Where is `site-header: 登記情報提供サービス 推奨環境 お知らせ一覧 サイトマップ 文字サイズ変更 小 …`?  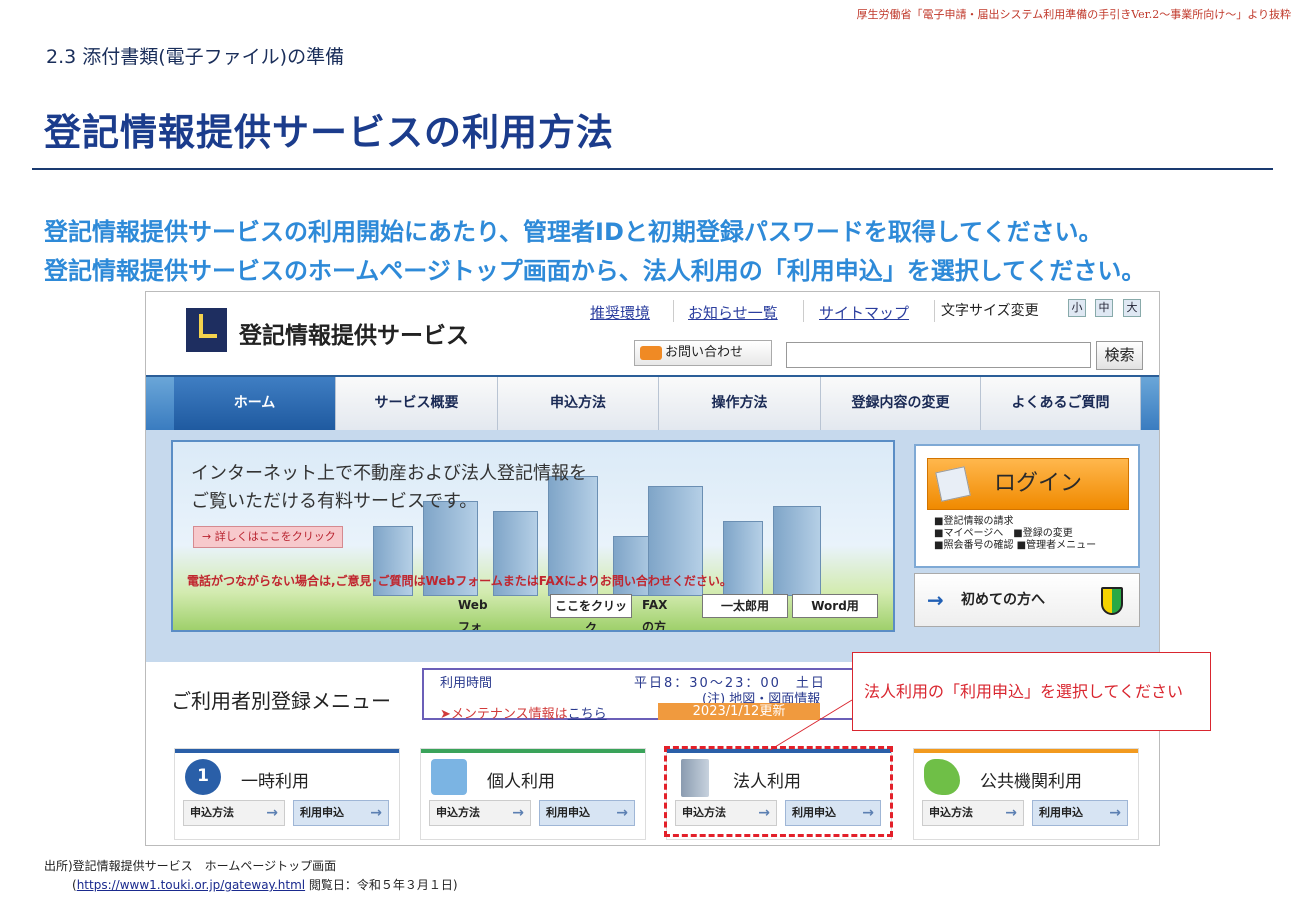 site-header: 登記情報提供サービス 推奨環境 お知らせ一覧 サイトマップ 文字サイズ変更 小 … is located at coordinates (652, 333).